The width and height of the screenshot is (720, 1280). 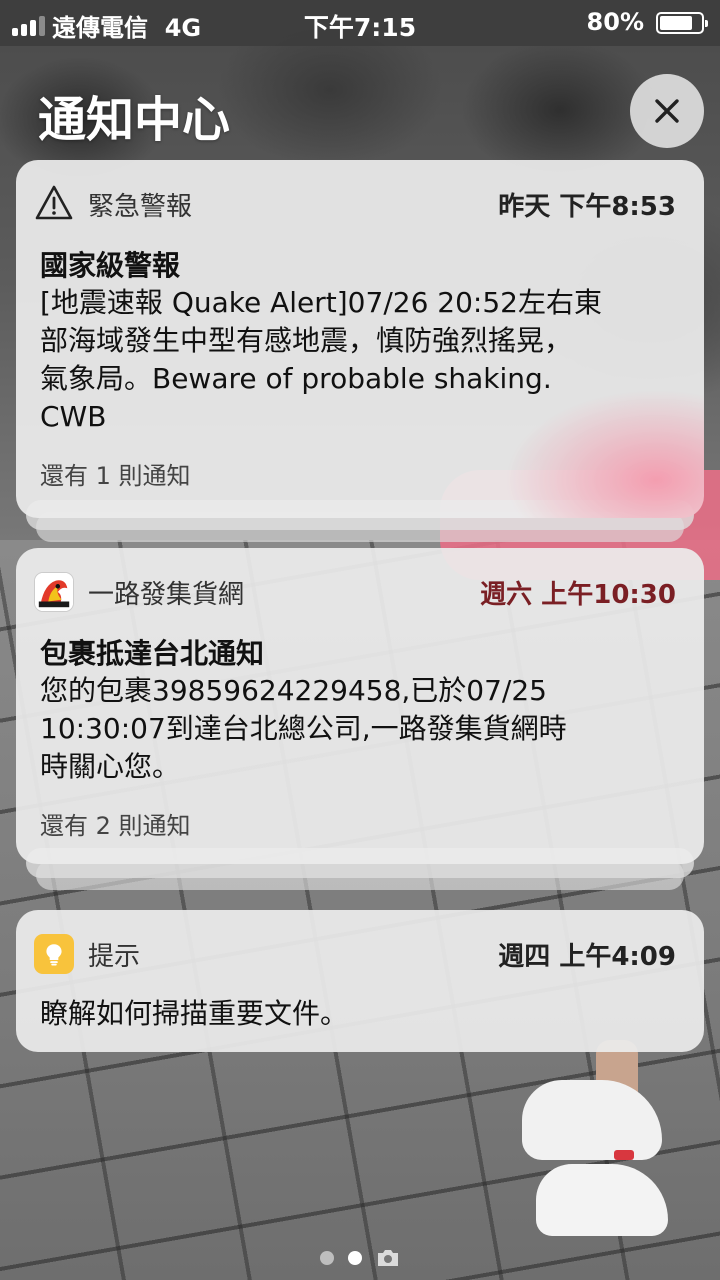 I want to click on camera-icon, so click(x=388, y=1258).